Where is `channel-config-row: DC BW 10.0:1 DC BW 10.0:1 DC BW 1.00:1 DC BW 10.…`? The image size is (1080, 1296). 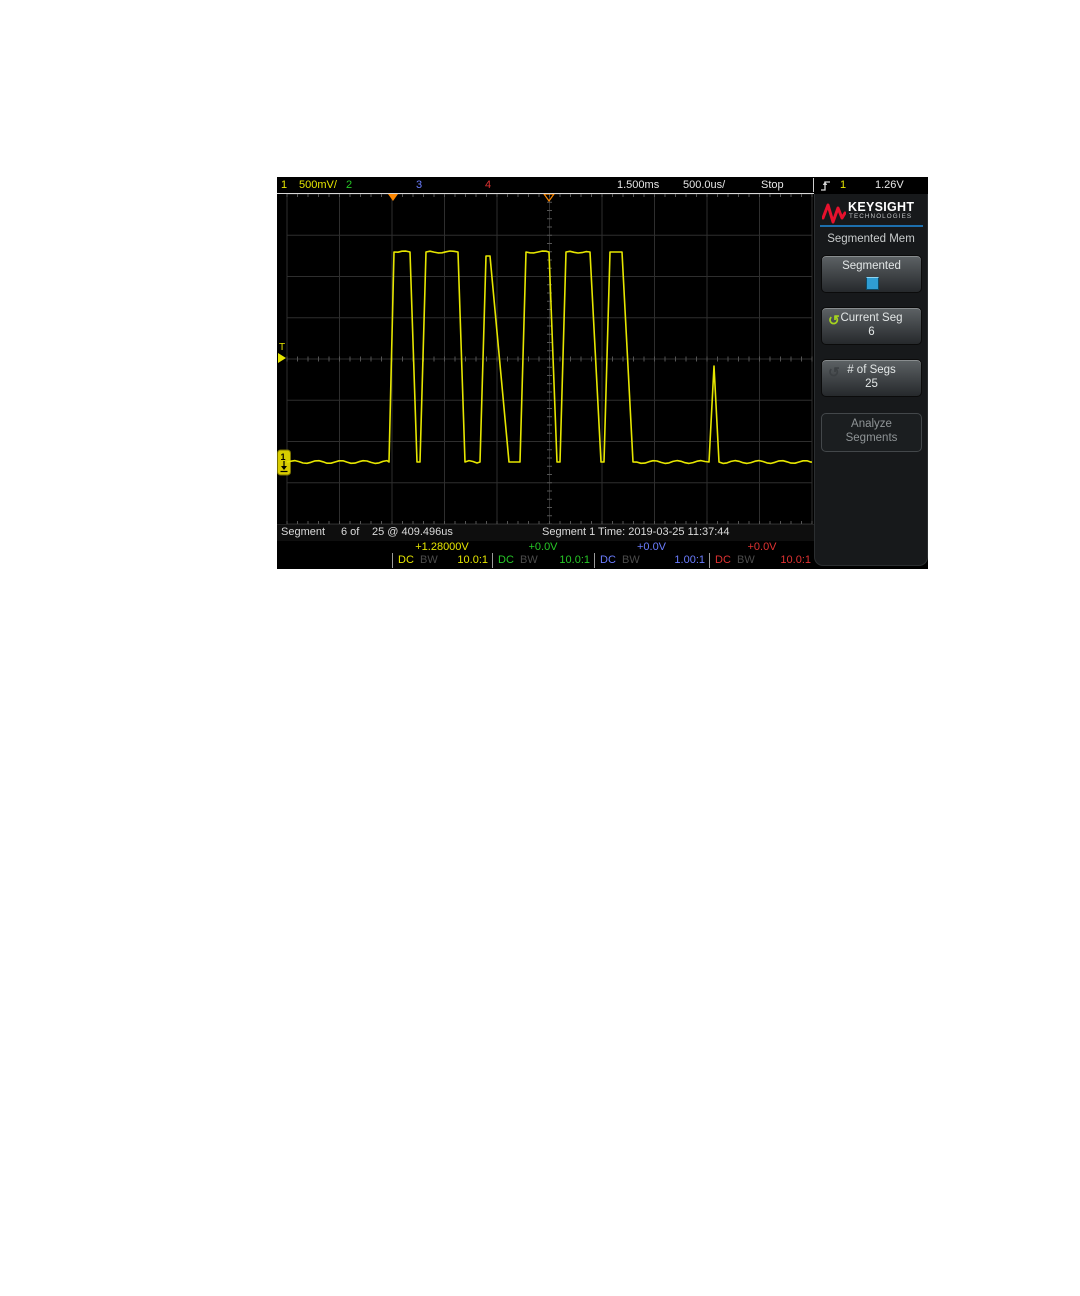
channel-config-row: DC BW 10.0:1 DC BW 10.0:1 DC BW 1.00:1 DC BW 10.… is located at coordinates (546, 560).